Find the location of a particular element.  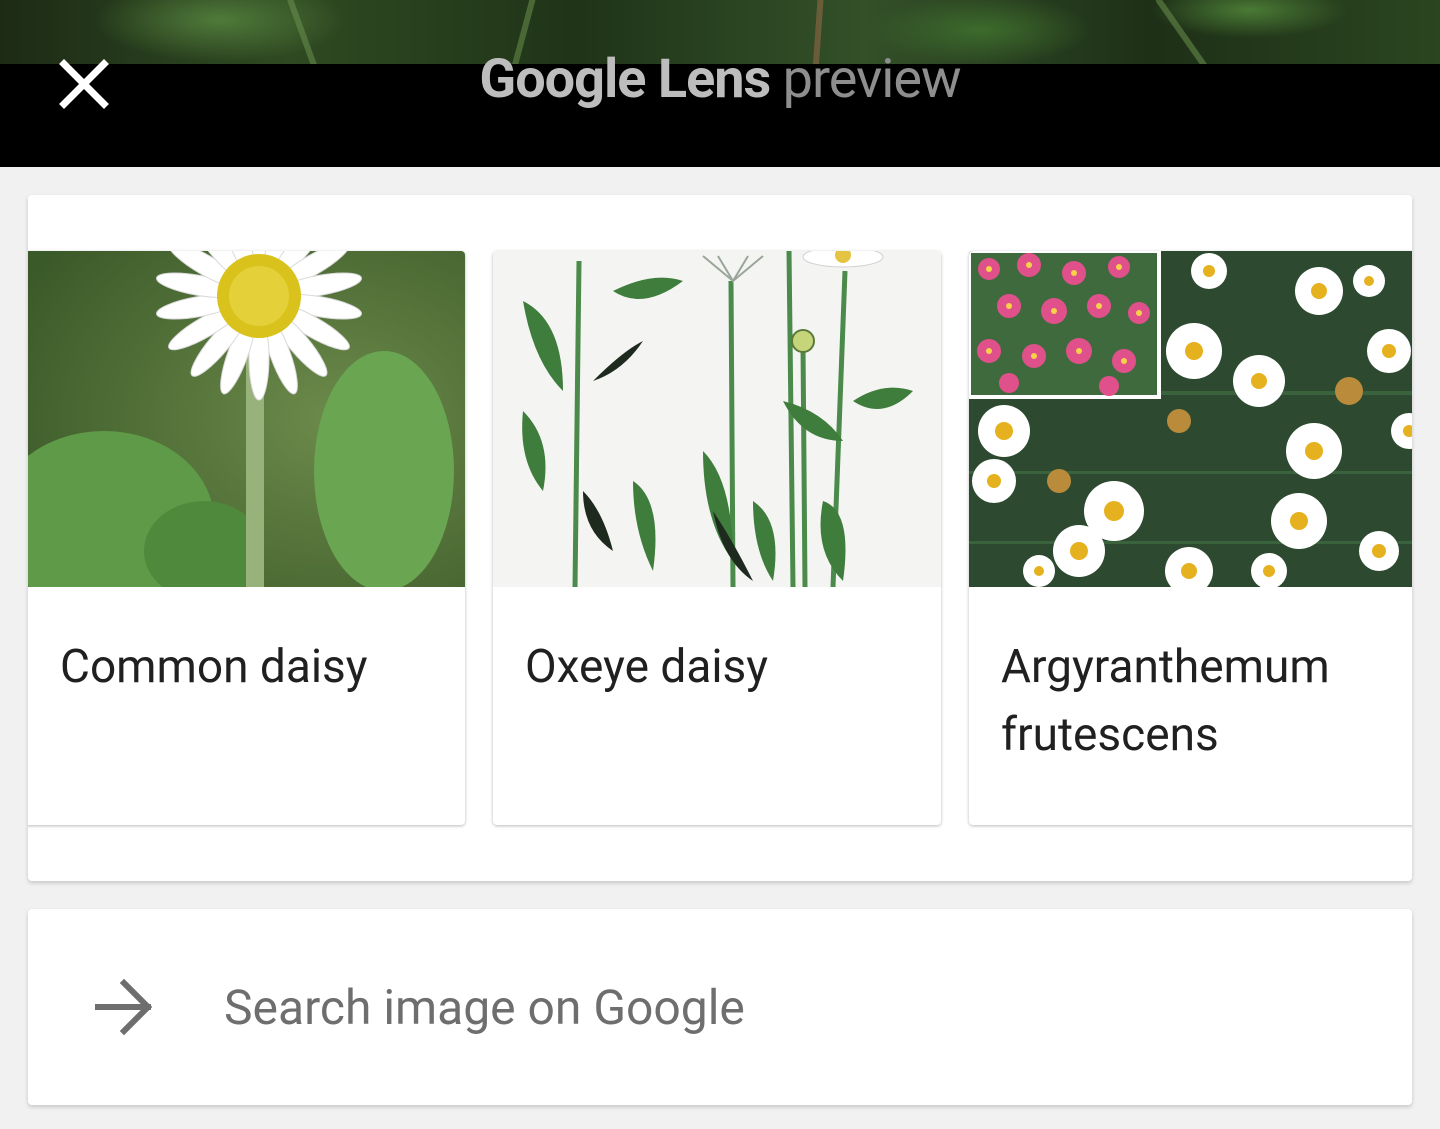

result-image-argyranthemum-frutescens is located at coordinates (1190, 419).